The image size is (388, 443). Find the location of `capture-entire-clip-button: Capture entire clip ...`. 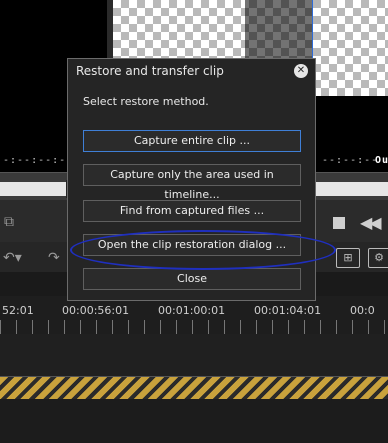

capture-entire-clip-button: Capture entire clip ... is located at coordinates (192, 141).